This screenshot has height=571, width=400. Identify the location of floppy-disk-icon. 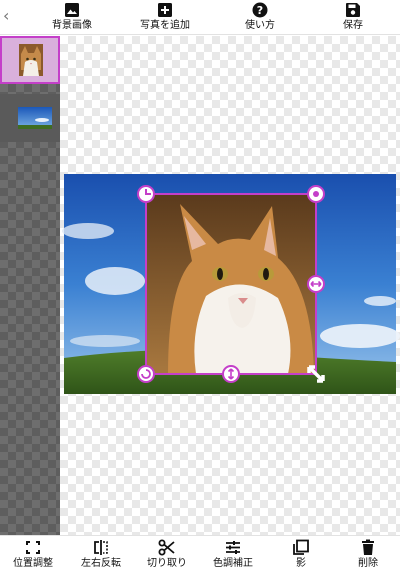
(353, 10).